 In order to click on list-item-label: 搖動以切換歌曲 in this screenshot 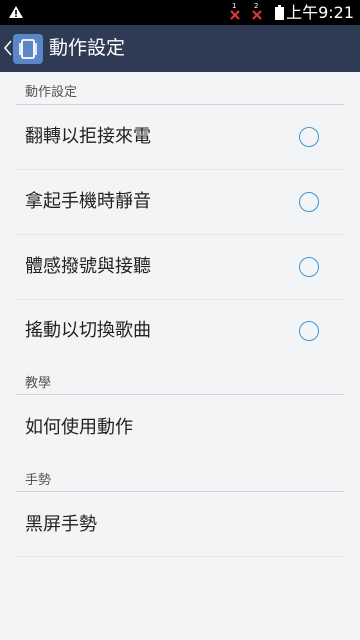, I will do `click(88, 330)`.